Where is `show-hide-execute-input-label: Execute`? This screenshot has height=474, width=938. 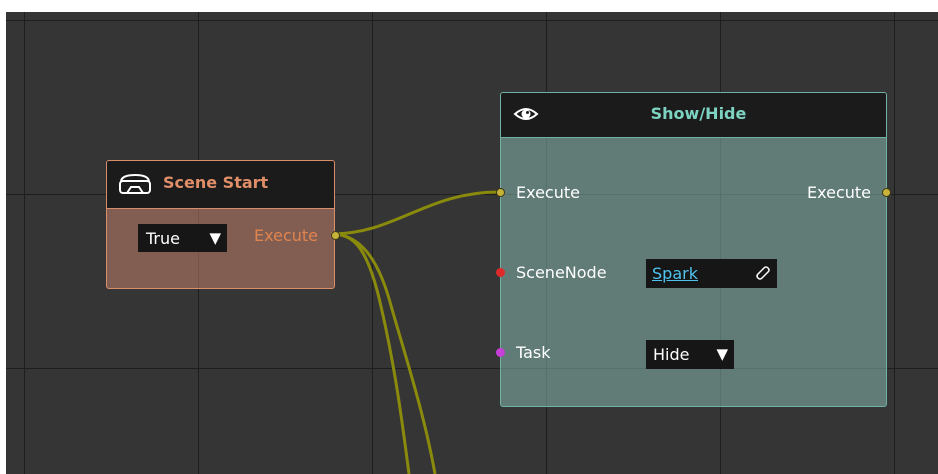 show-hide-execute-input-label: Execute is located at coordinates (548, 192).